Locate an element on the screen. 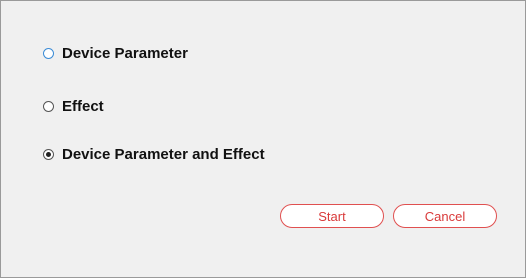 This screenshot has height=278, width=526. radio-button-device-parameter is located at coordinates (48, 53).